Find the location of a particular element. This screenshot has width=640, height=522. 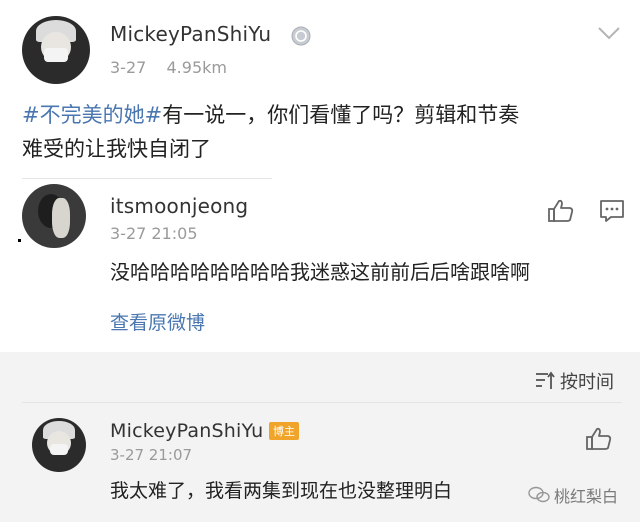

post-author-name: MickeyPanShiYu is located at coordinates (190, 34).